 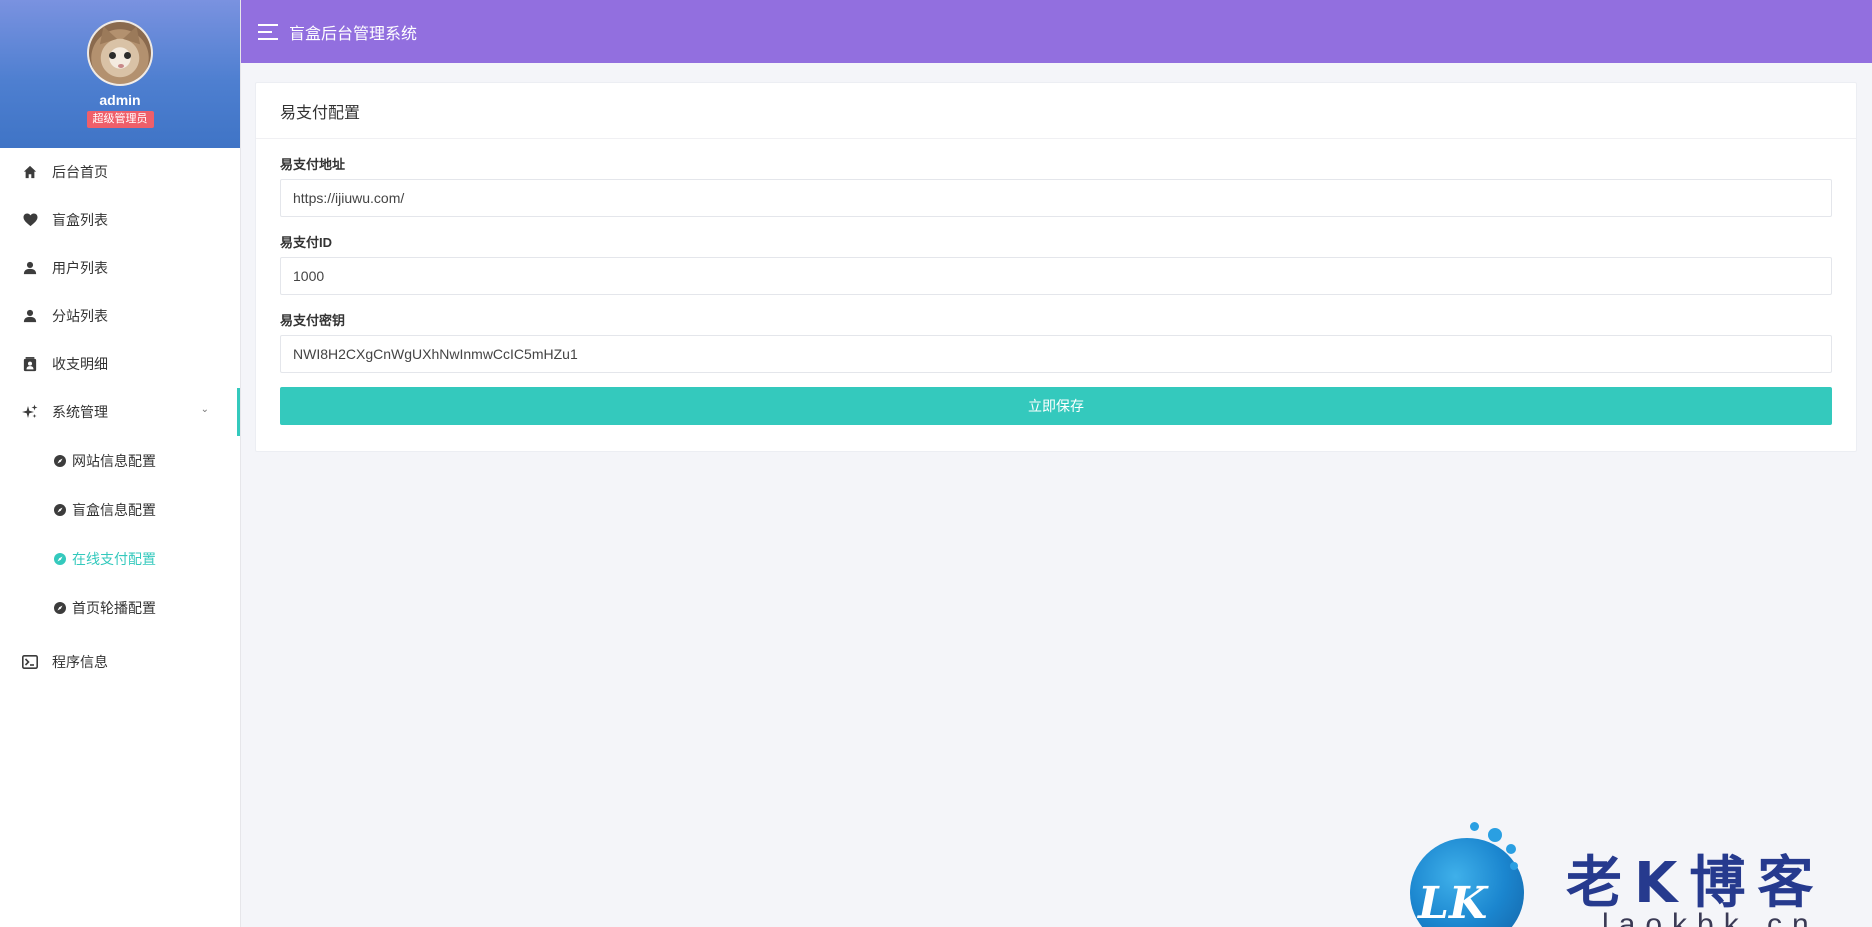 I want to click on sidebar-menu: 后台首页 盲盒列表 用户列表 分站列表 收支明细 系统管理 ⌄, so click(x=120, y=292).